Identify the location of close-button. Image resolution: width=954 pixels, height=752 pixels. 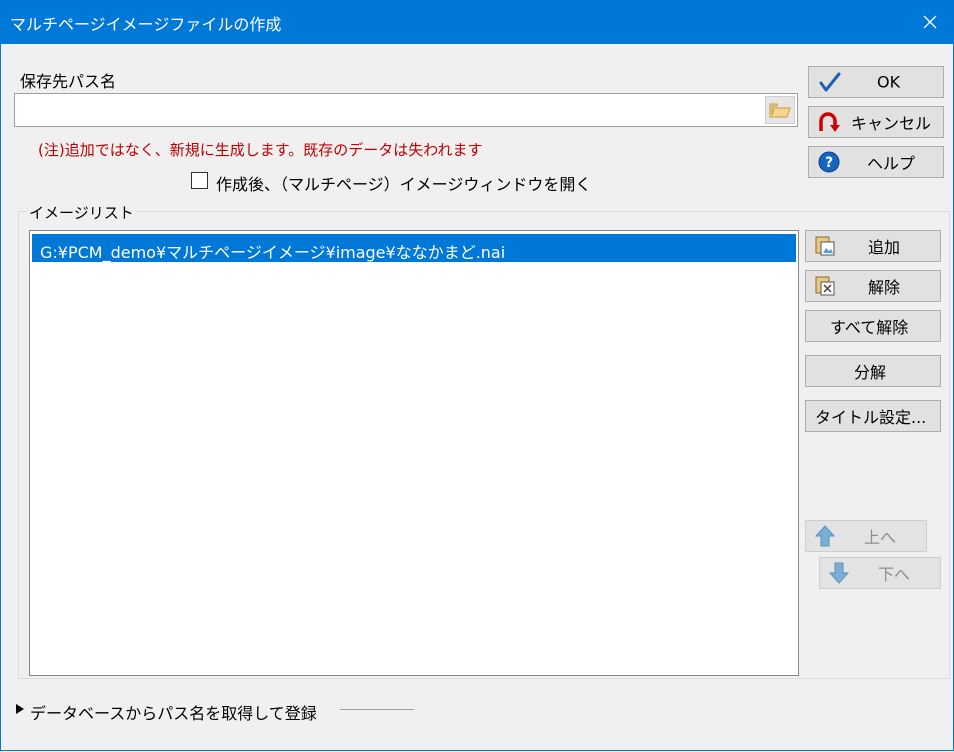
(930, 22).